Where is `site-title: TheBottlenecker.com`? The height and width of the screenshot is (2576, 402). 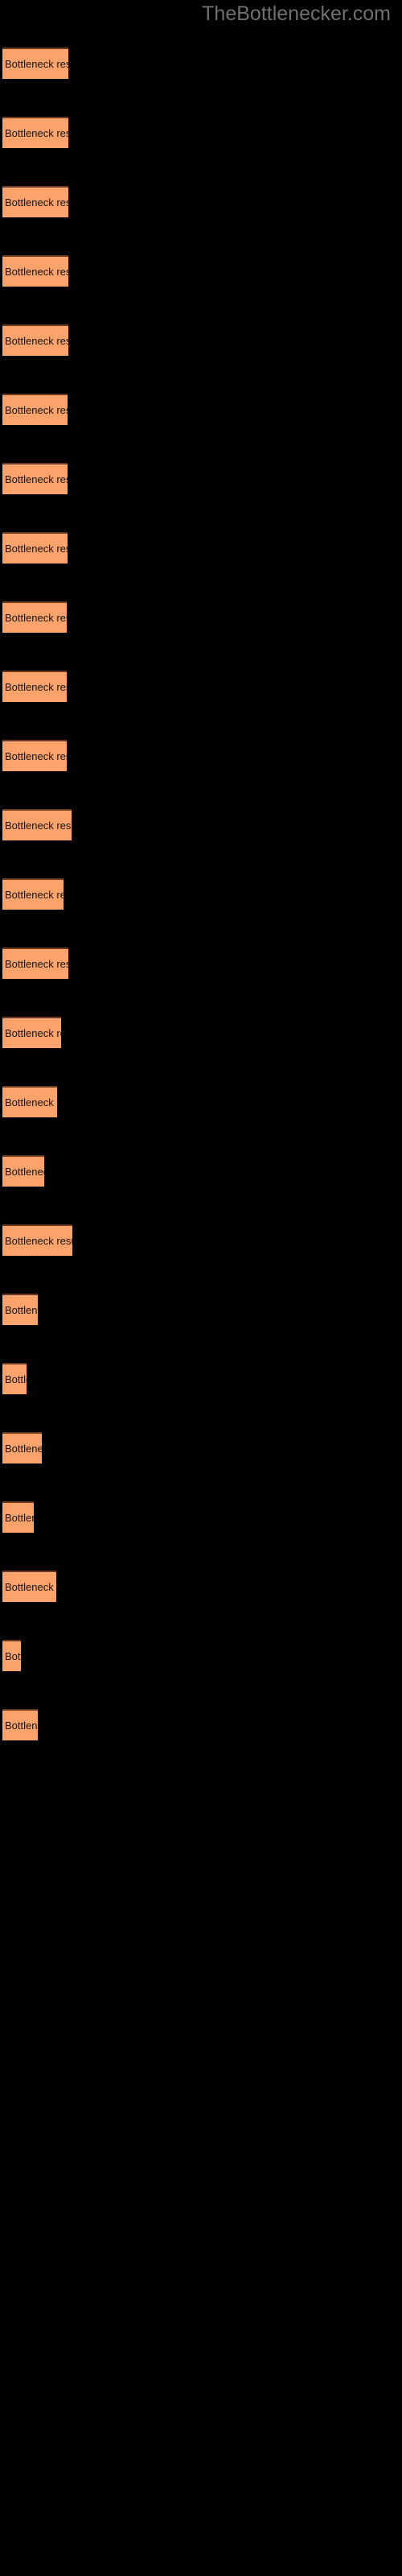
site-title: TheBottlenecker.com is located at coordinates (296, 13).